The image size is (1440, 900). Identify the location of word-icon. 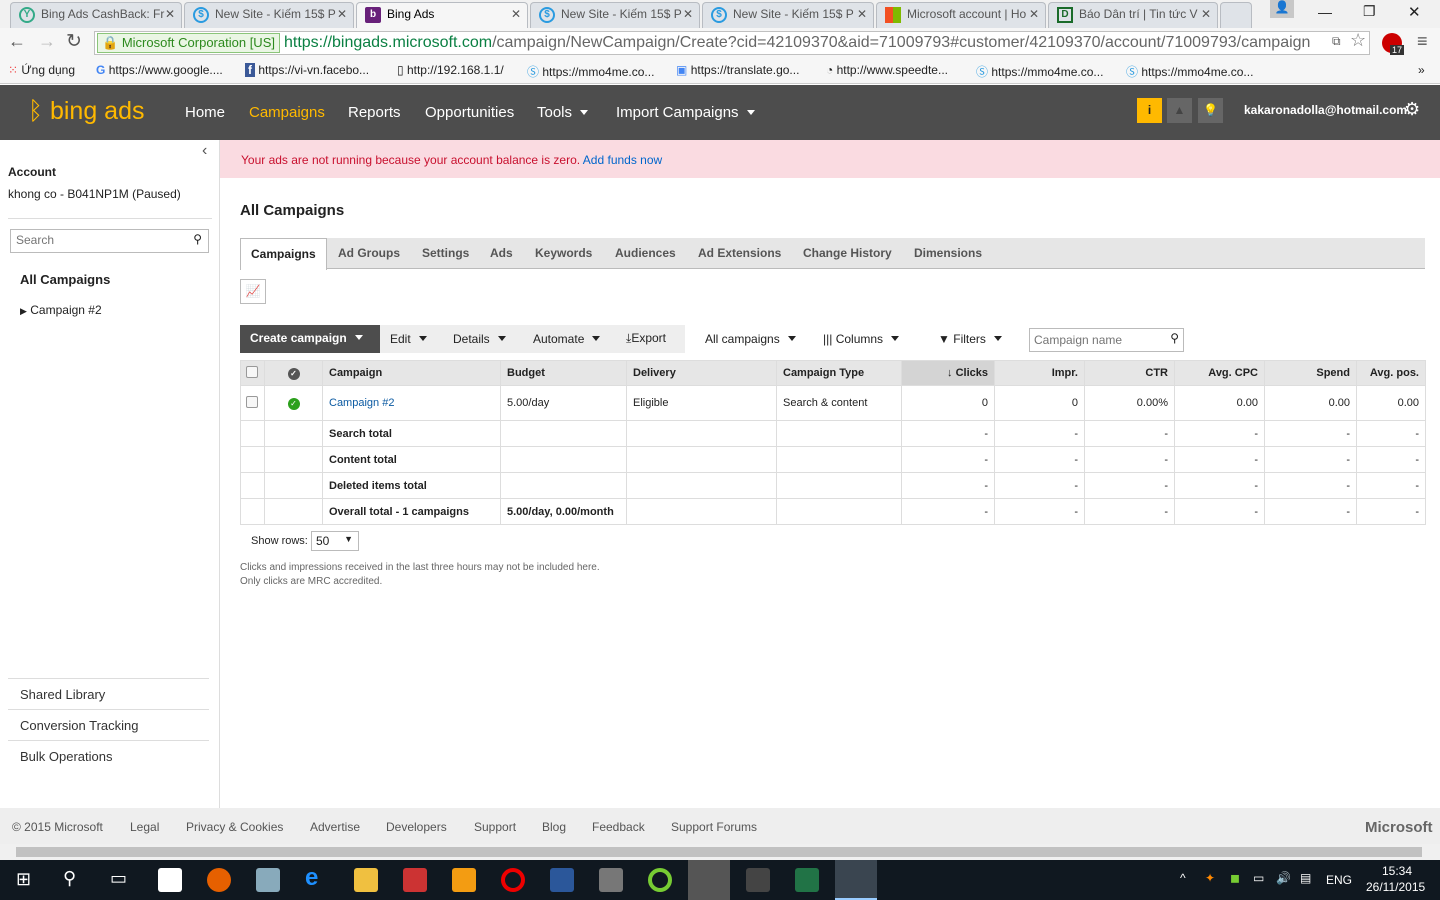
(562, 880).